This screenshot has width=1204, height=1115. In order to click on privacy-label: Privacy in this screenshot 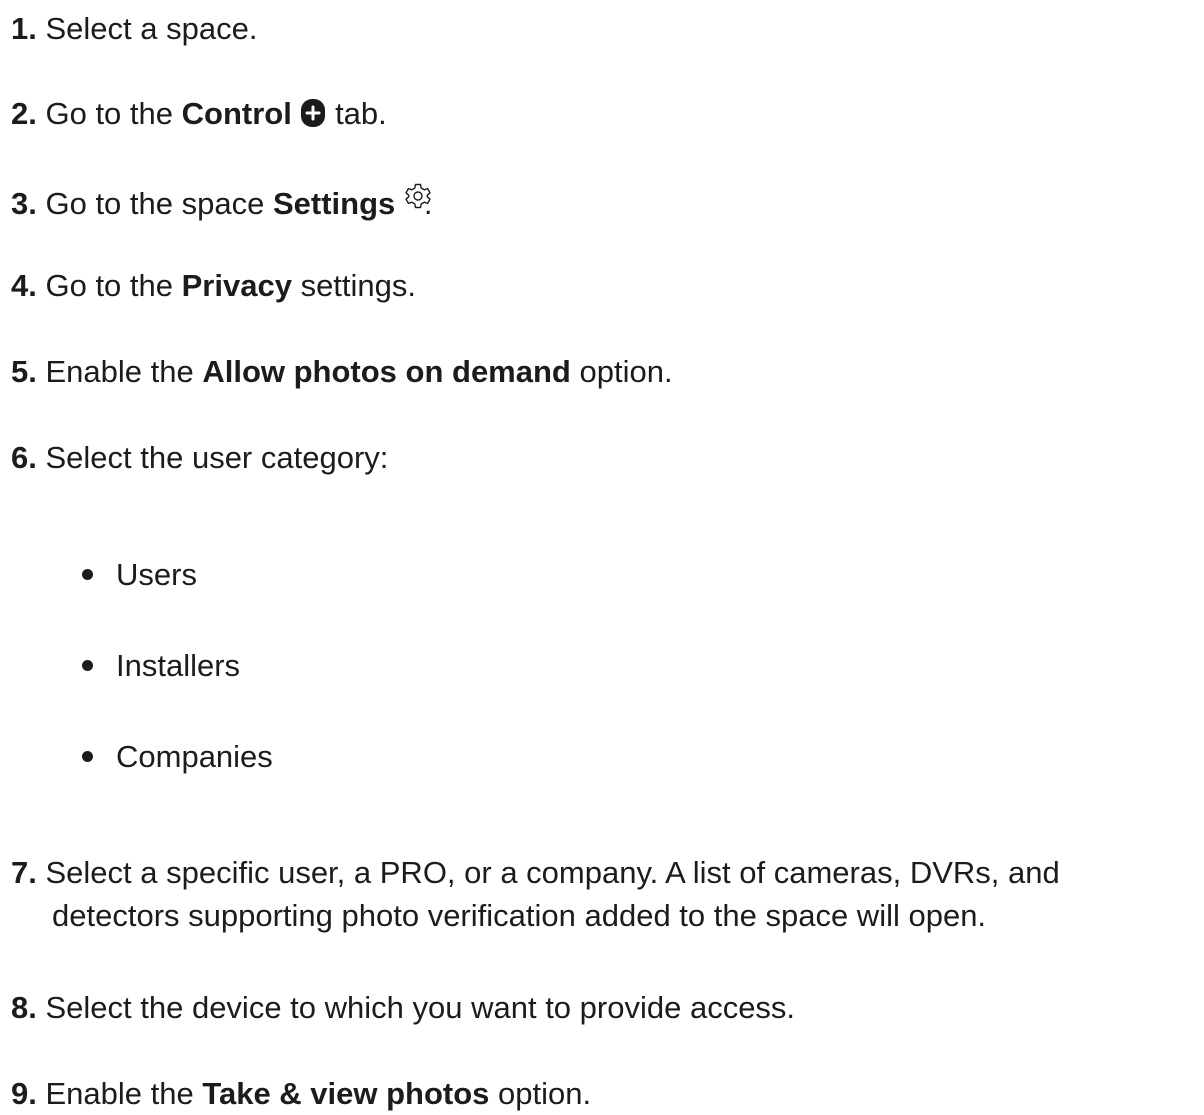, I will do `click(236, 285)`.